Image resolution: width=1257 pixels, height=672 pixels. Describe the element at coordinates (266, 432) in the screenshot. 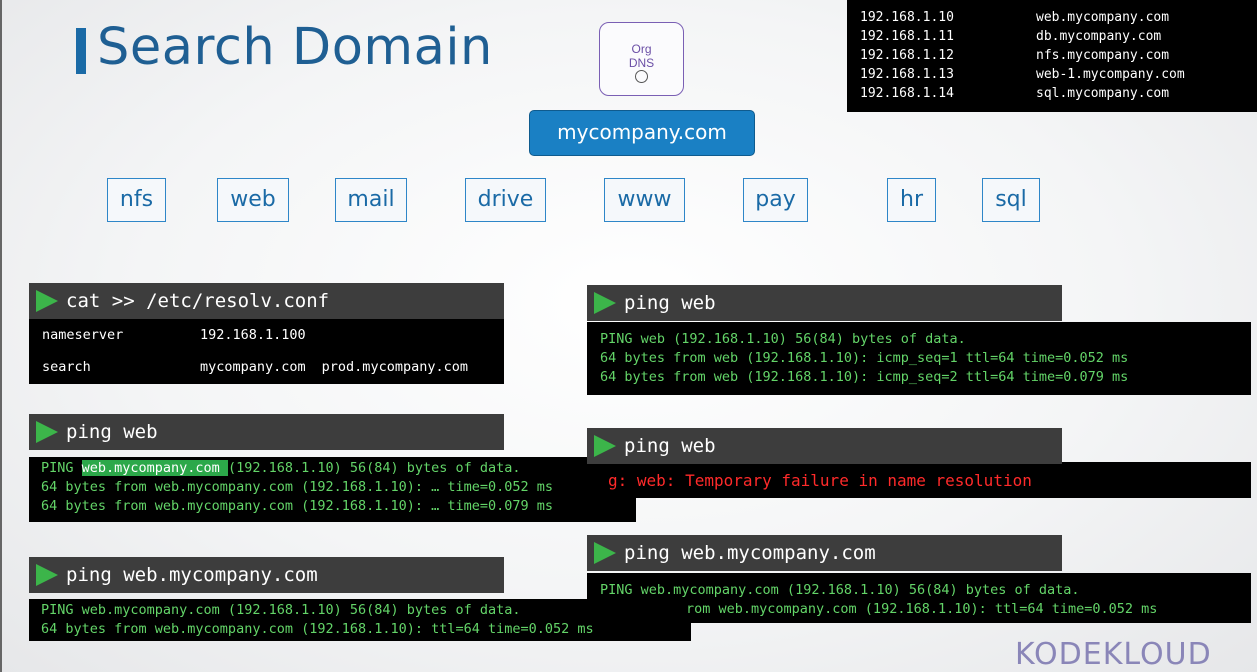

I see `ping-web-command-bar: ping web` at that location.